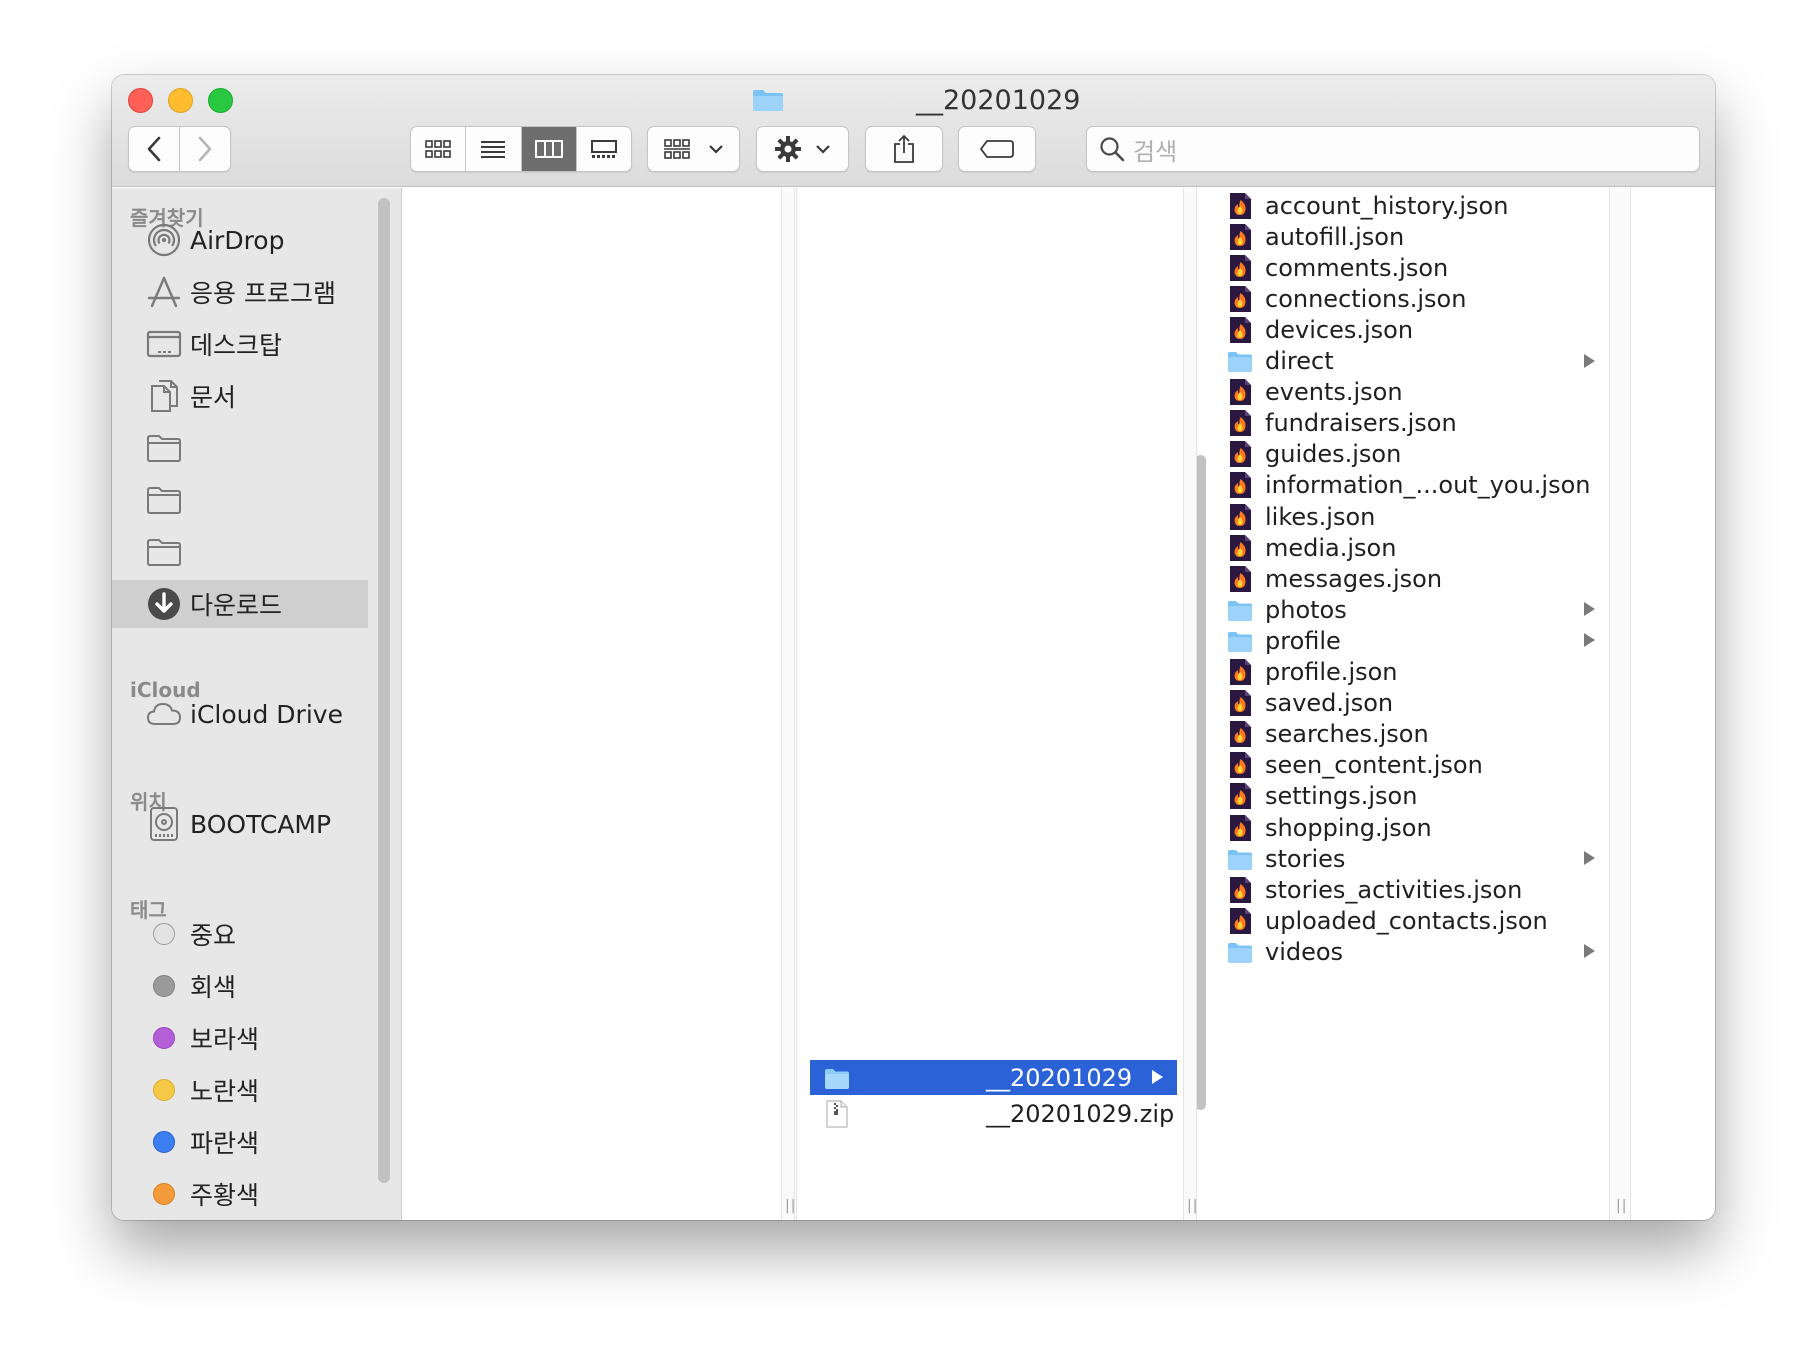  I want to click on close-window-button, so click(140, 100).